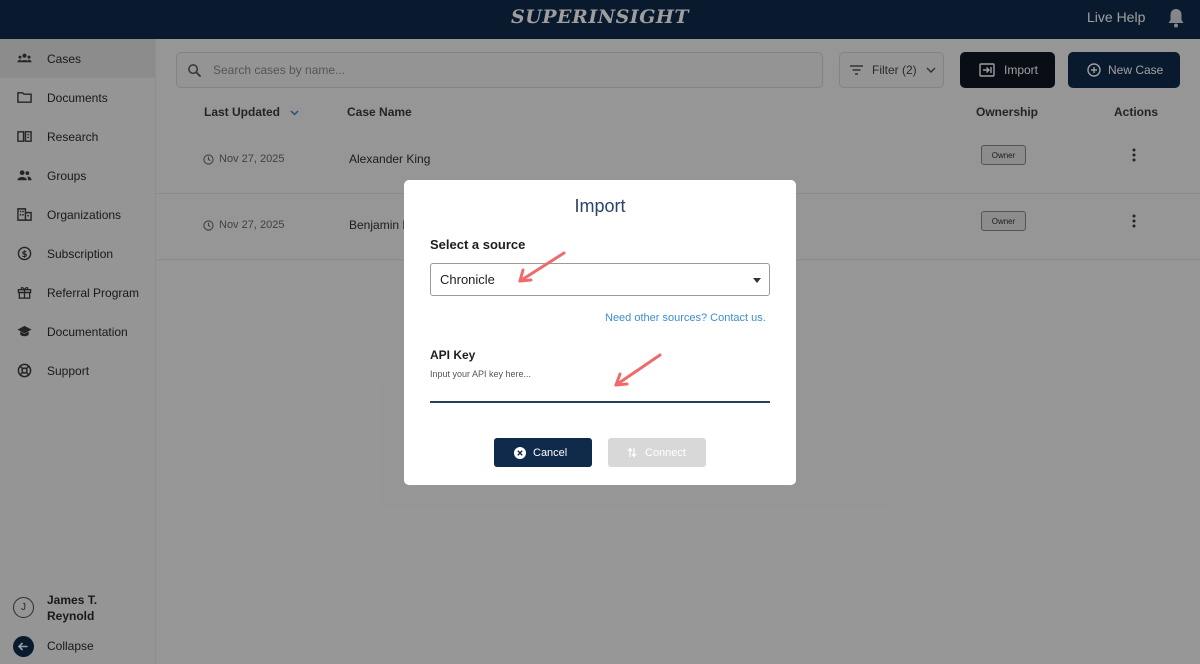 This screenshot has height=664, width=1200. I want to click on api-key-input, so click(600, 384).